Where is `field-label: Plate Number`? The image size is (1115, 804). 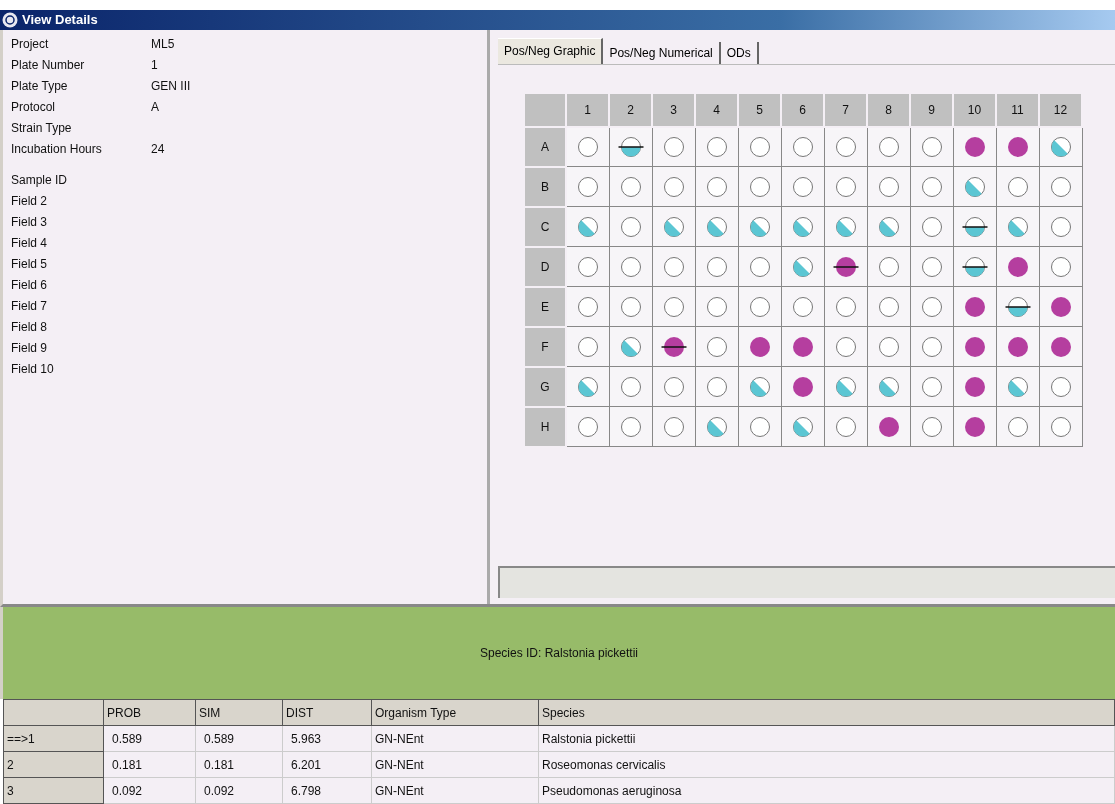 field-label: Plate Number is located at coordinates (48, 65).